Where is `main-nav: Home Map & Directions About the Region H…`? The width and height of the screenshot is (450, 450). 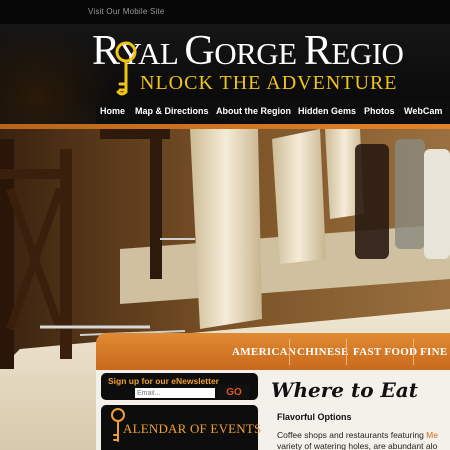
main-nav: Home Map & Directions About the Region H… is located at coordinates (273, 112).